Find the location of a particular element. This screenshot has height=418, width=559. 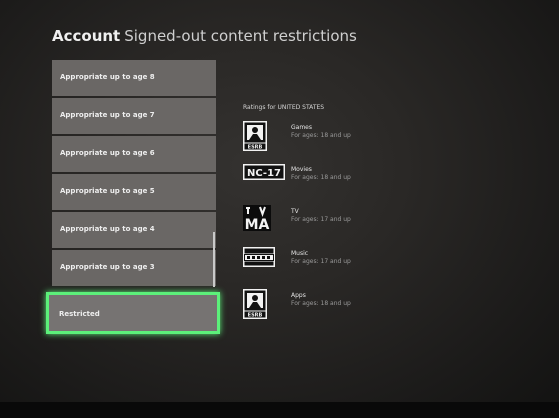

rating-row-movies: NC-17 Movies For ages: 18 and up is located at coordinates (373, 184).